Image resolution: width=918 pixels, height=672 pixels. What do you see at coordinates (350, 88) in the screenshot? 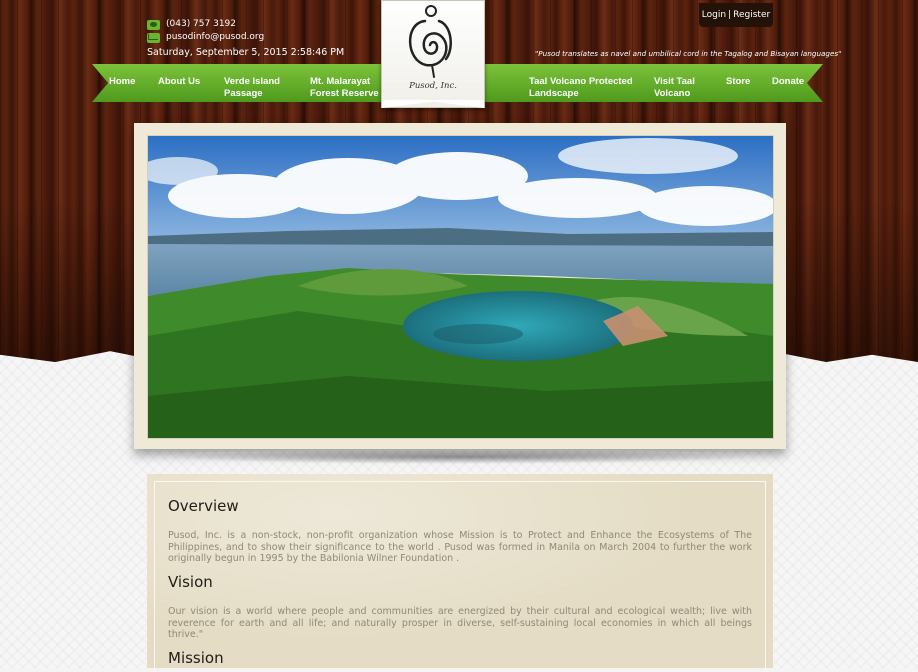
I see `nav-item-mt-malarayat: Mt. Malarayat Forest Reserve` at bounding box center [350, 88].